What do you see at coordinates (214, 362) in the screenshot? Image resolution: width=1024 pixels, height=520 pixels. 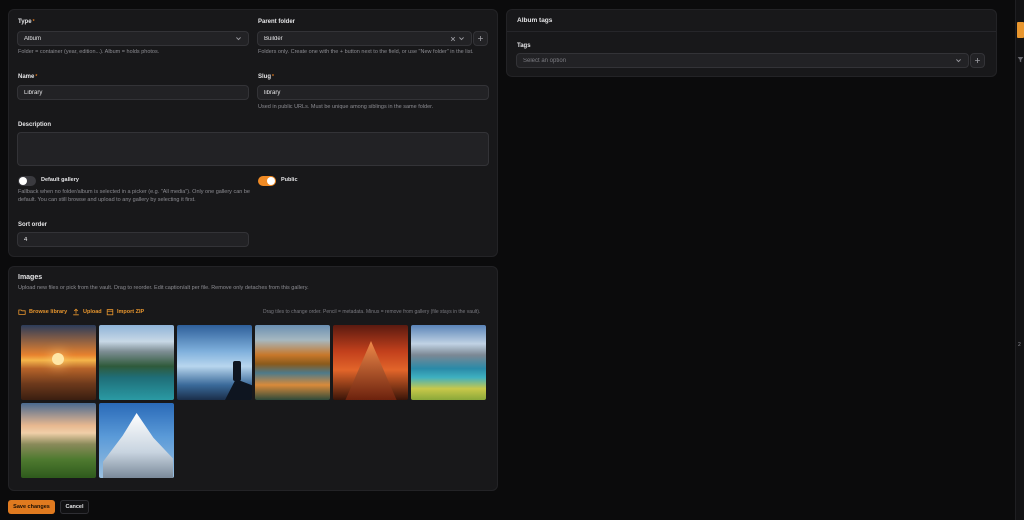 I see `image-thumbnail-misty-hiker` at bounding box center [214, 362].